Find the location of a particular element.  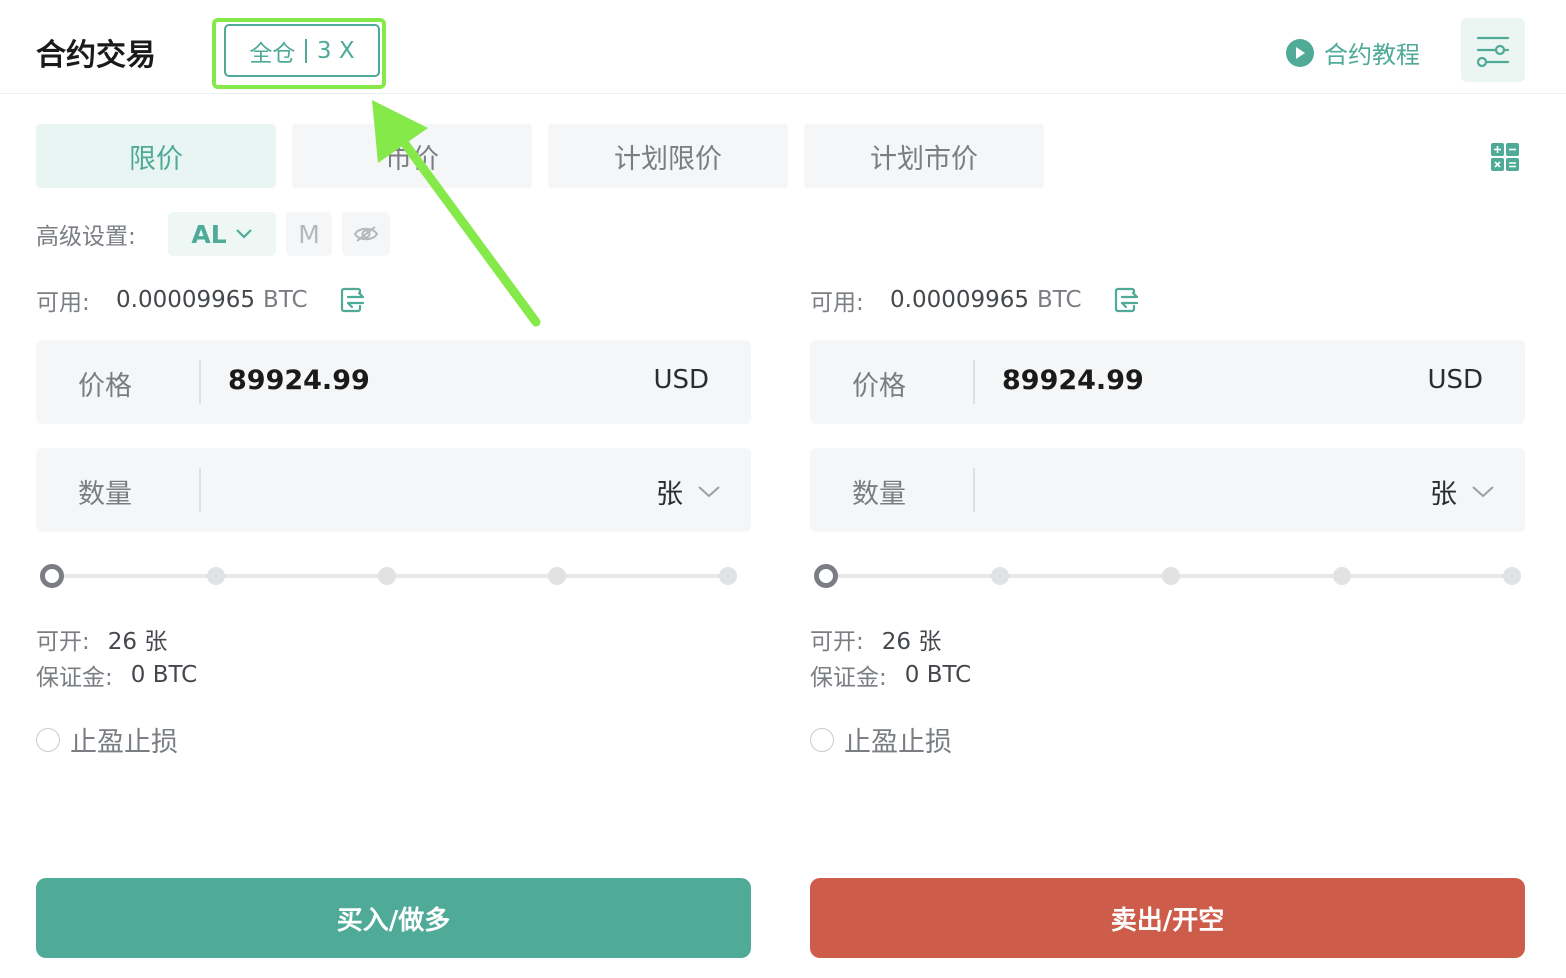

tab-market: 市价 is located at coordinates (412, 156).